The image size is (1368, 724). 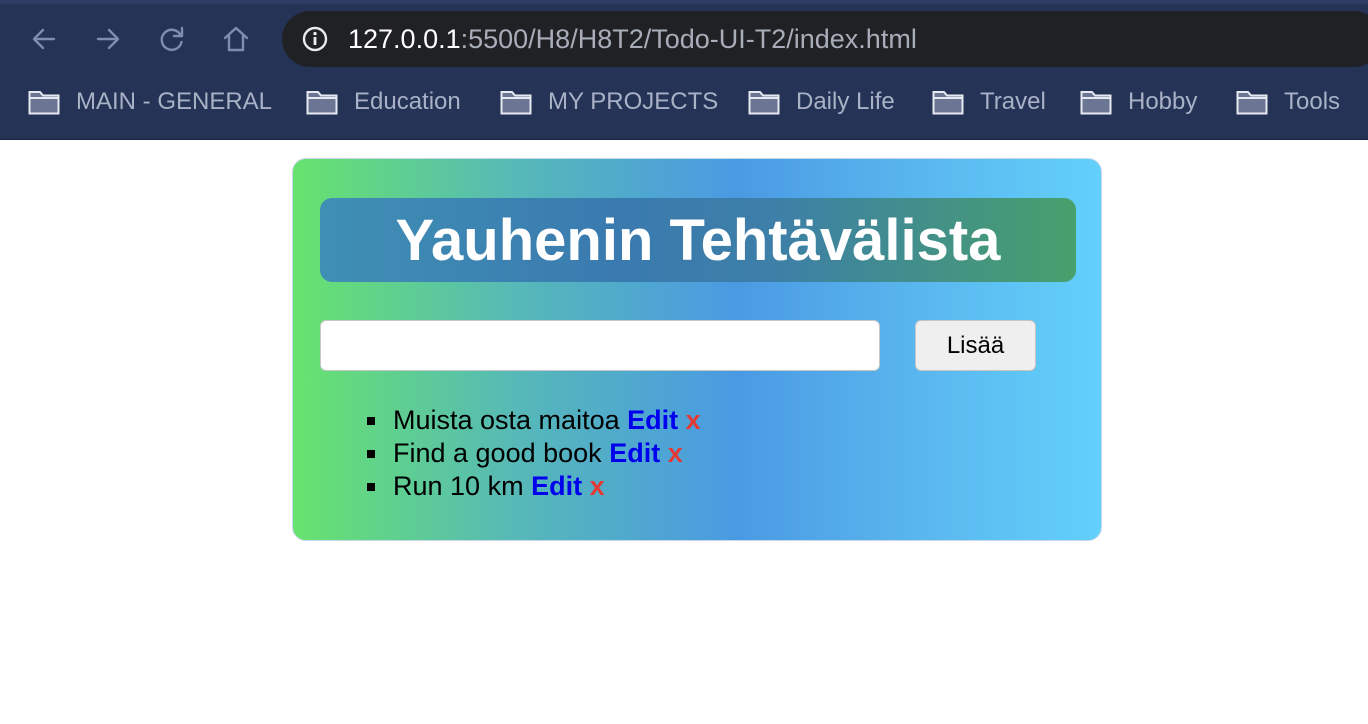 I want to click on bookmark-main-general: MAIN - GENERAL, so click(x=150, y=102).